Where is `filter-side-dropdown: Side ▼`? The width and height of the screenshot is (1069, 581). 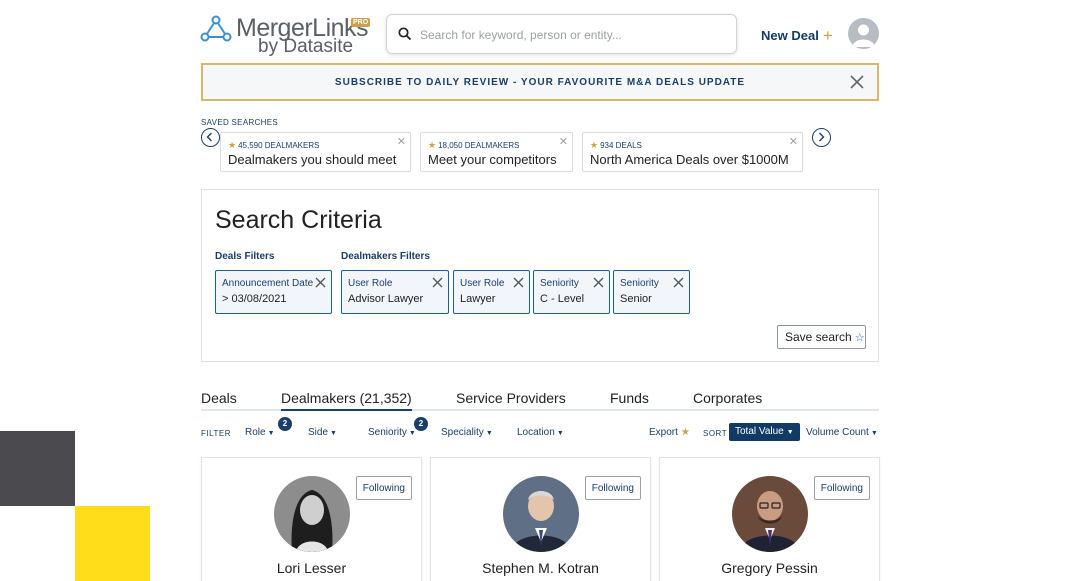
filter-side-dropdown: Side ▼ is located at coordinates (322, 432).